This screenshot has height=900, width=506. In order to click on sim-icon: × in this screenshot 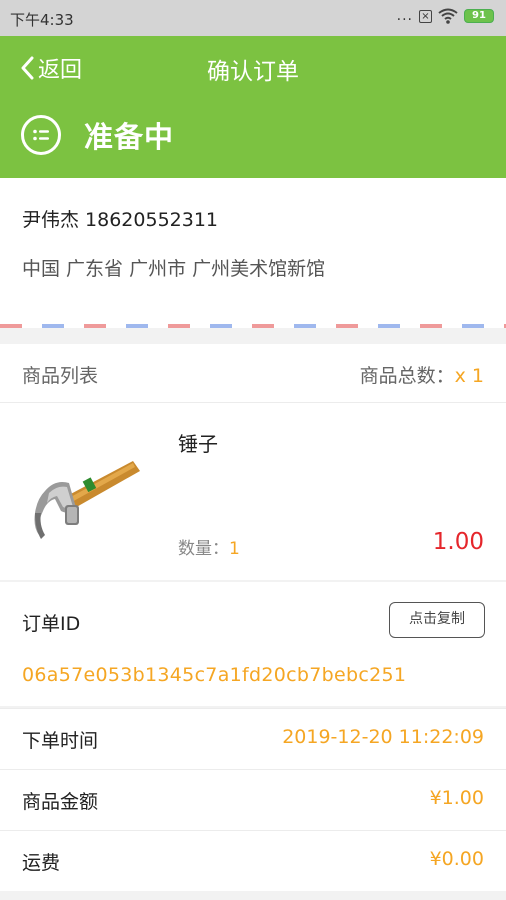, I will do `click(425, 16)`.